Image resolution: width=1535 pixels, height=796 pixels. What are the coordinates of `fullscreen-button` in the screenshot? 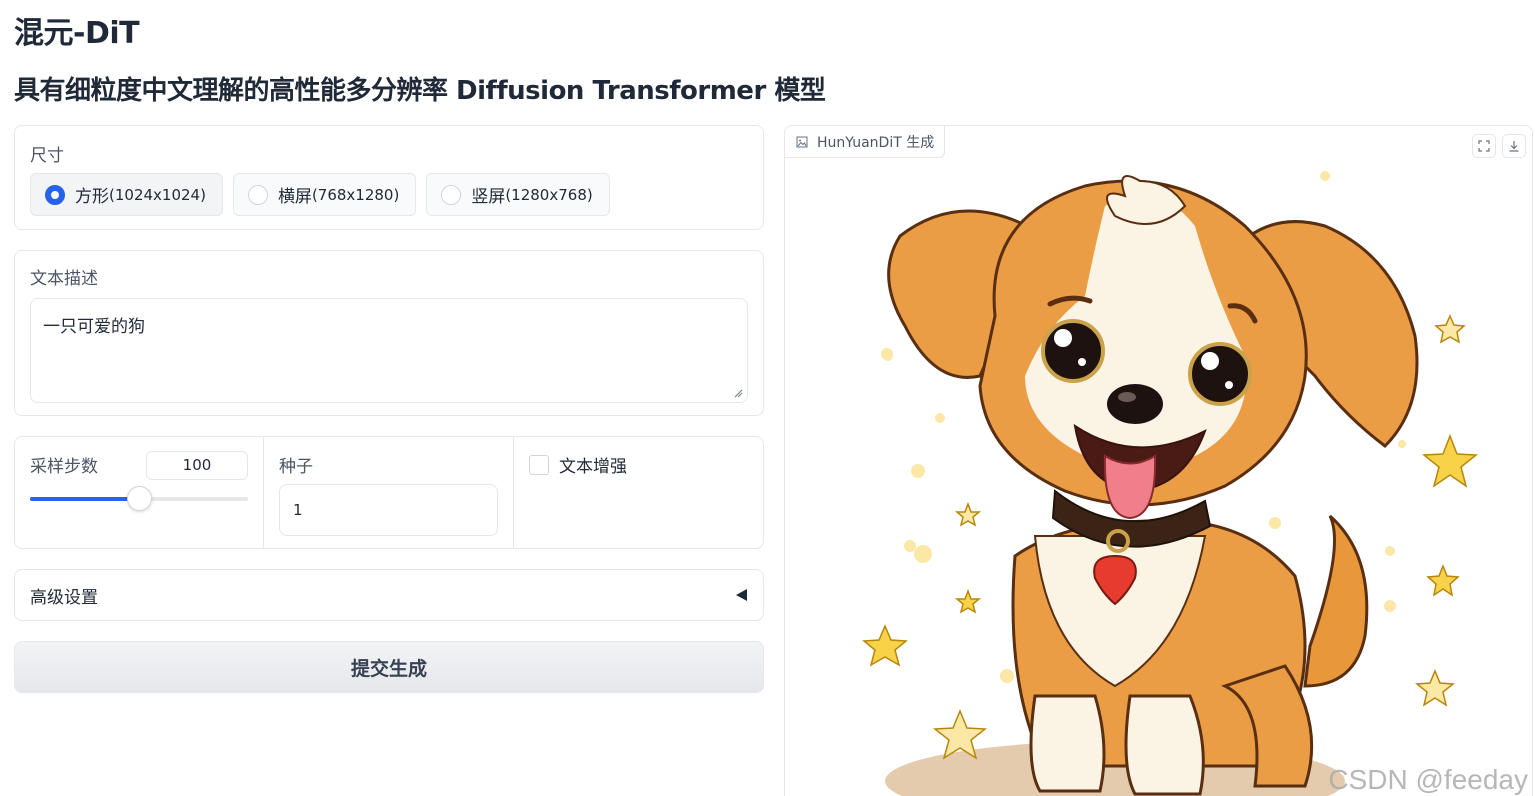 It's located at (1484, 146).